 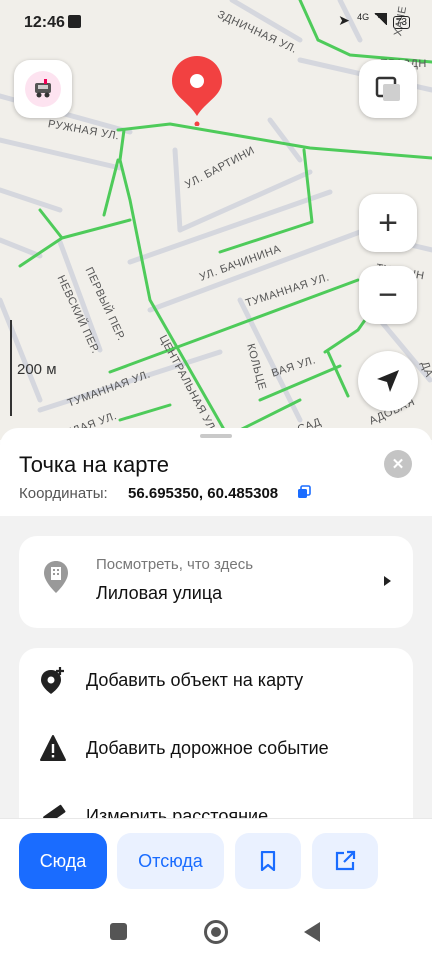 What do you see at coordinates (216, 20) in the screenshot?
I see `status-bar: 12:46 ➤ 4G 73` at bounding box center [216, 20].